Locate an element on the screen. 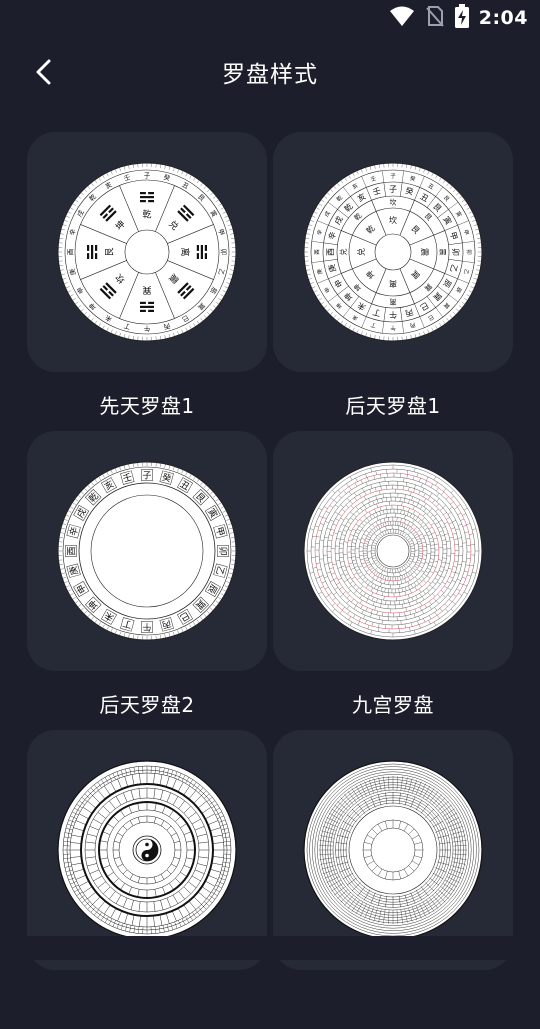 The height and width of the screenshot is (1029, 540). no-sim-icon is located at coordinates (435, 18).